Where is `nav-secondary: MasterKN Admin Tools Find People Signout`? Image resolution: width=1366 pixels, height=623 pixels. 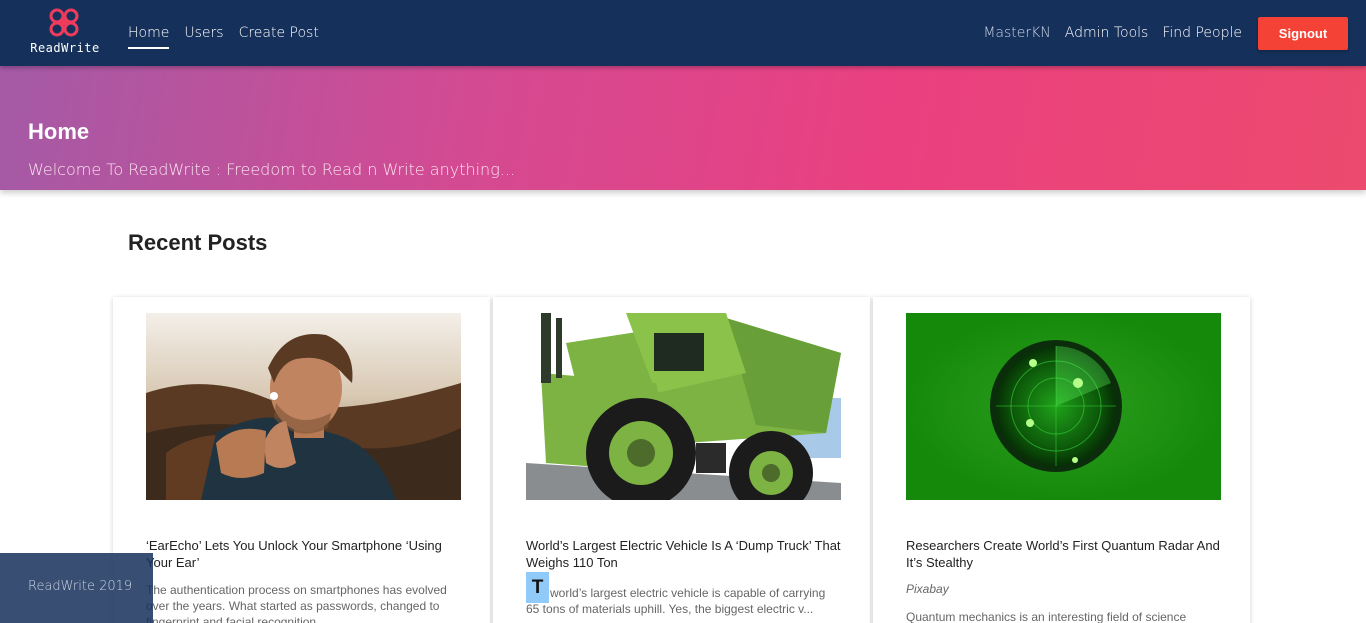 nav-secondary: MasterKN Admin Tools Find People Signout is located at coordinates (1165, 33).